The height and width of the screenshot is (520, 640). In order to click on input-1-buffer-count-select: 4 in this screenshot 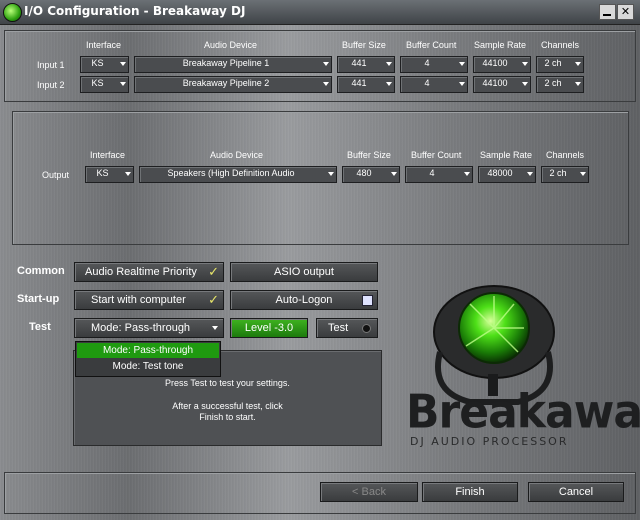, I will do `click(434, 64)`.